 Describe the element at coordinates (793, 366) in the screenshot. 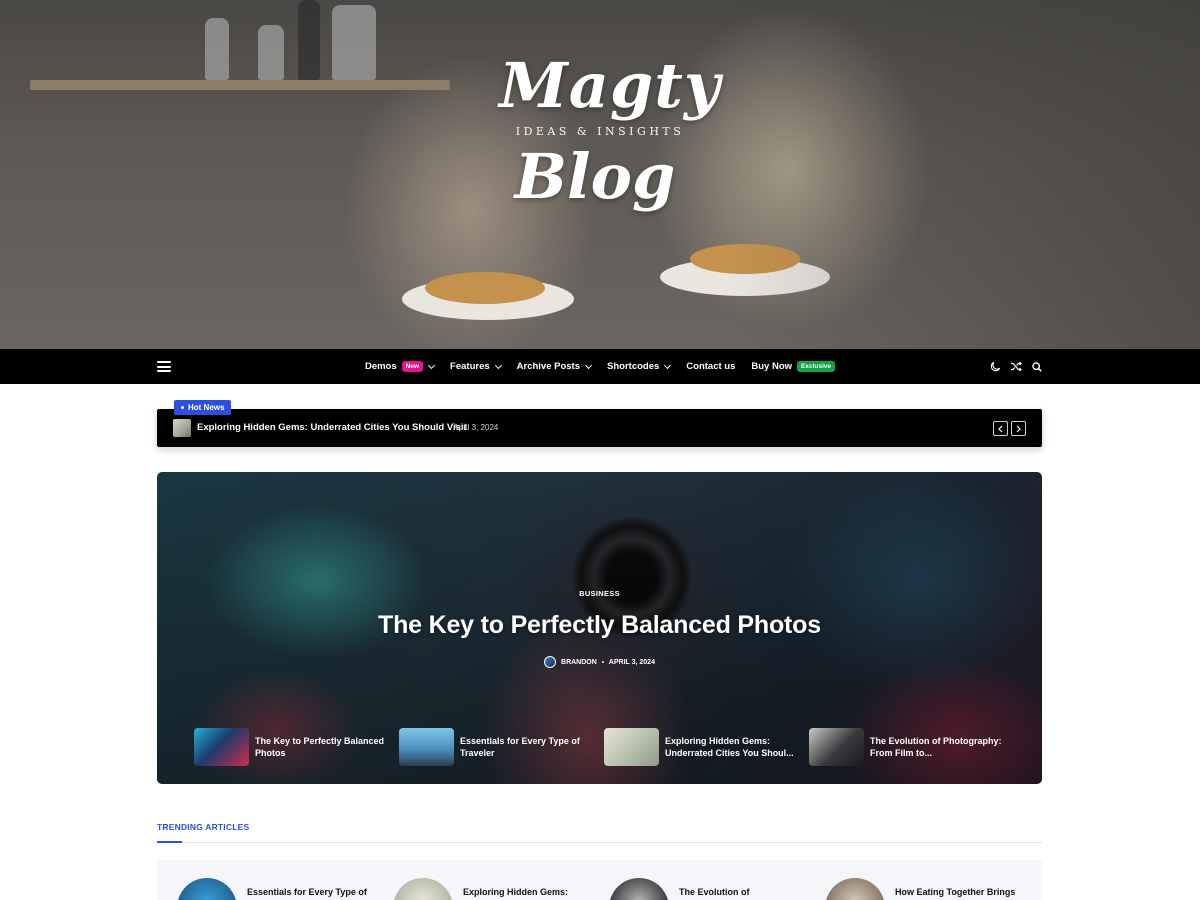

I see `nav-item-buy-now: Buy Now Exclusive` at that location.